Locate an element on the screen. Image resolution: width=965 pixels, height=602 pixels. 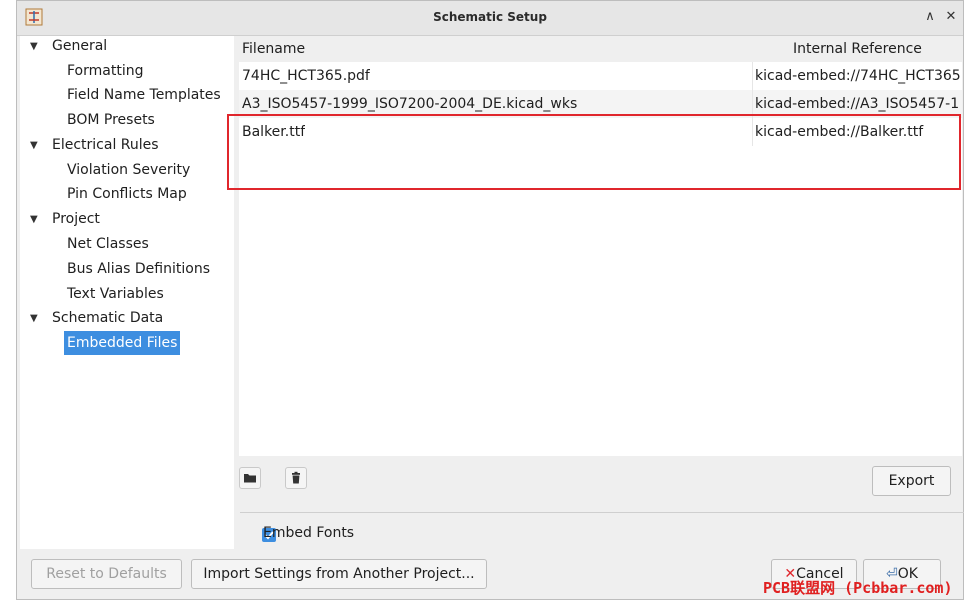
column-header-filename: Filename is located at coordinates (273, 49).